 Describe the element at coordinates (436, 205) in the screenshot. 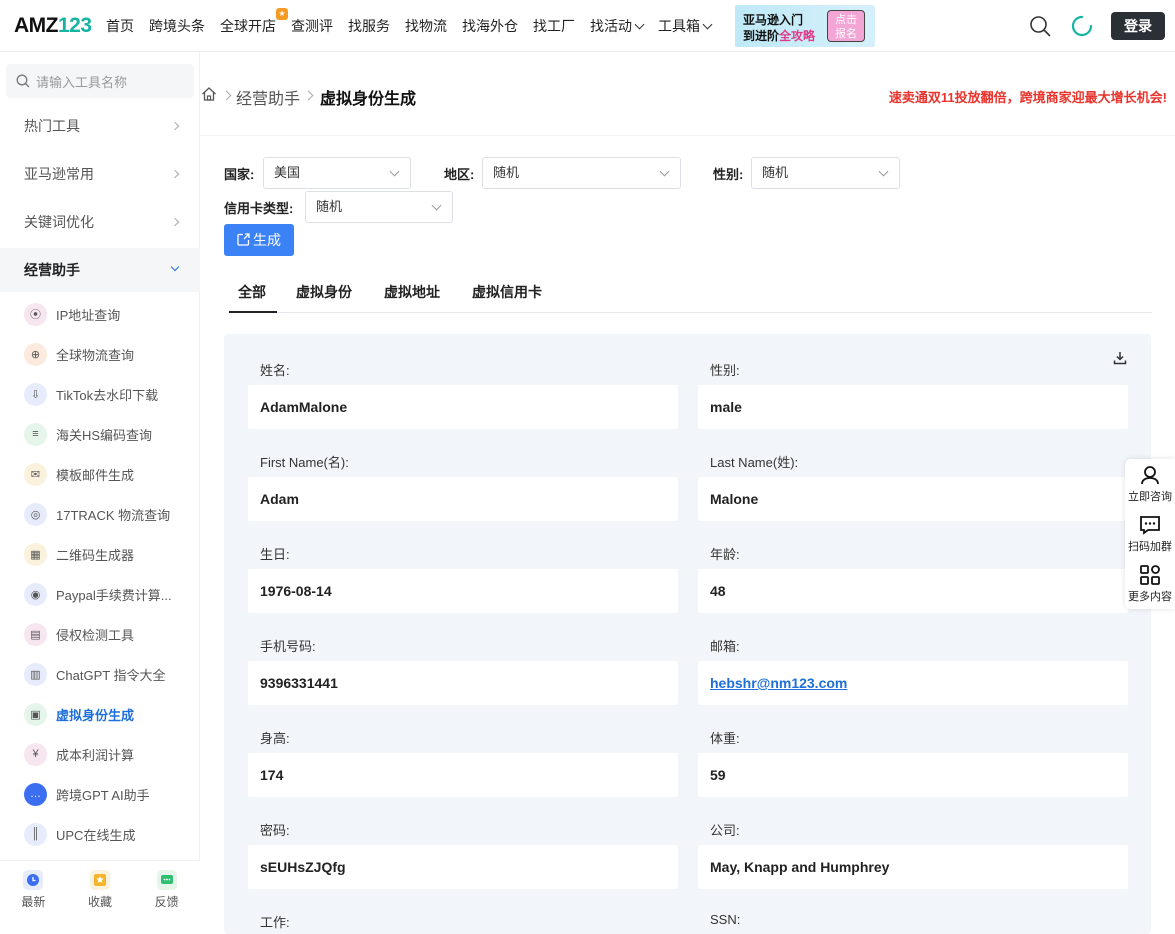

I see `chevron-down-icon` at that location.